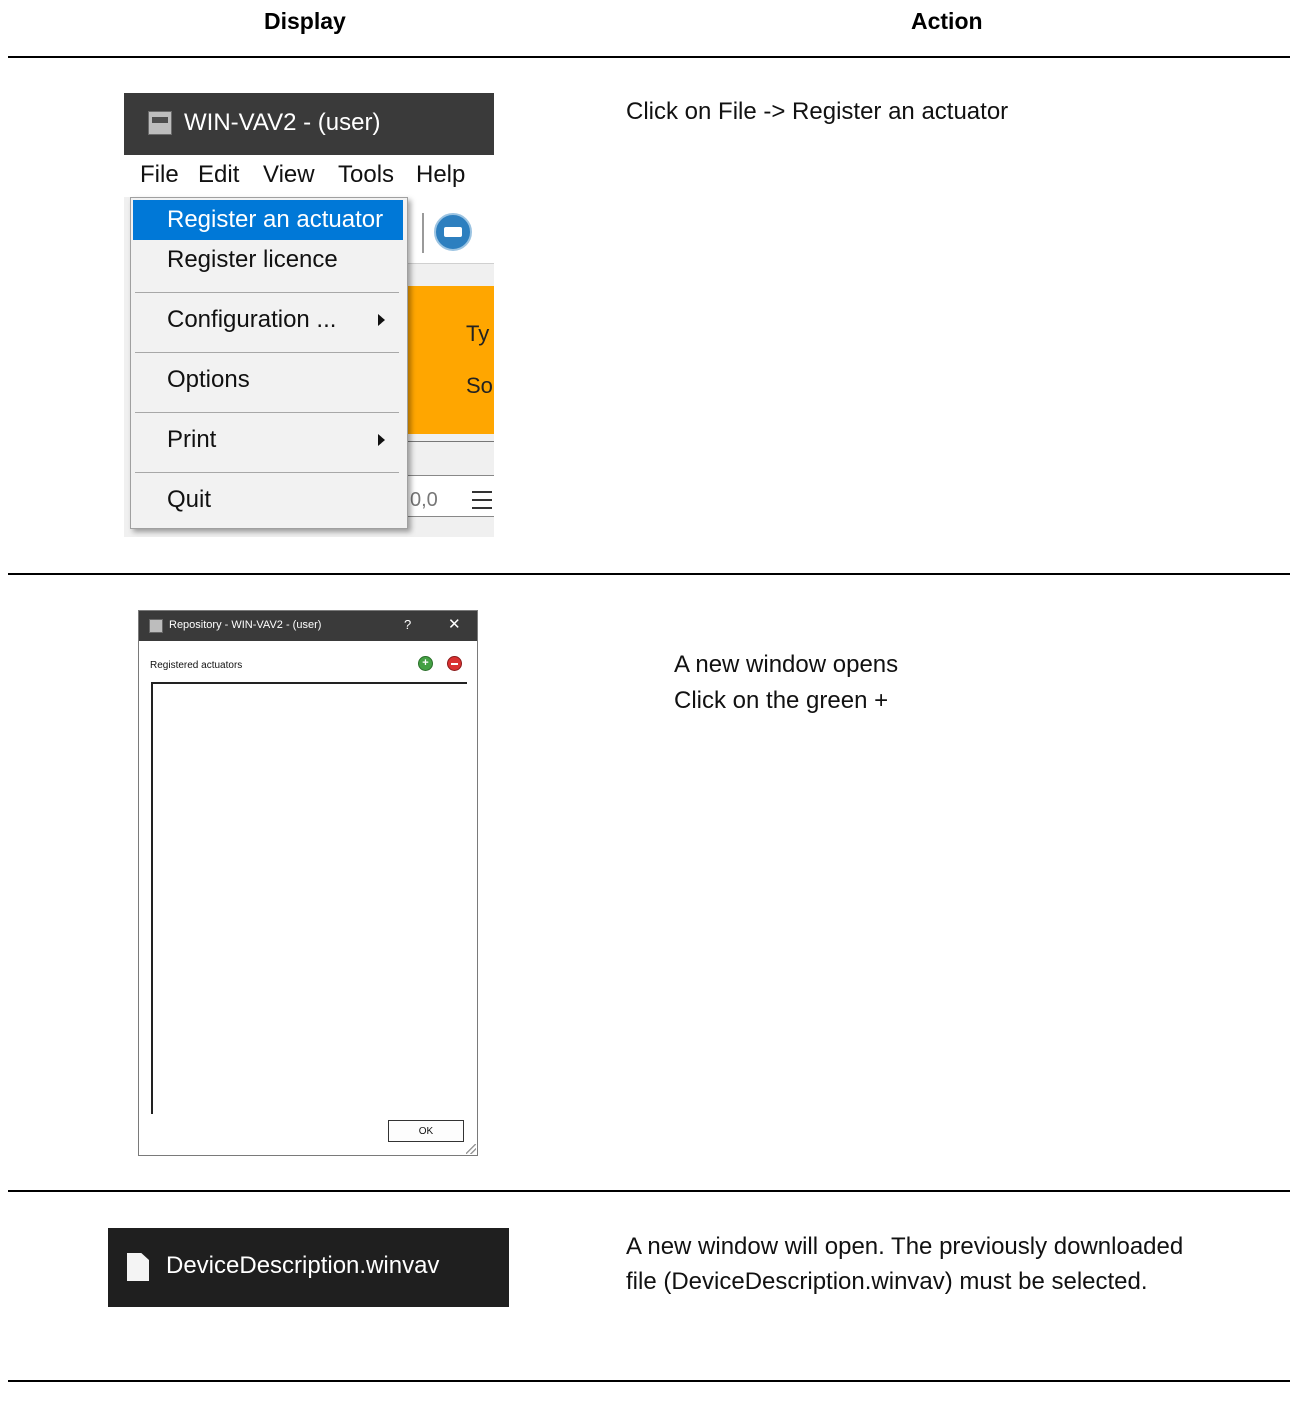  What do you see at coordinates (268, 380) in the screenshot?
I see `menu-item-options: Options` at bounding box center [268, 380].